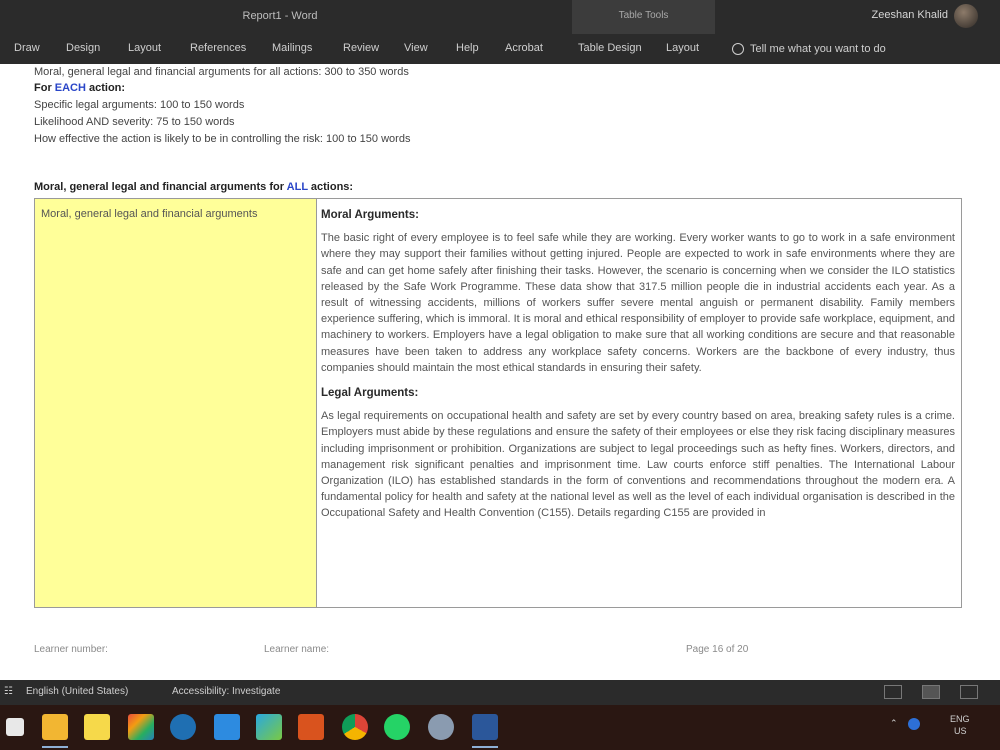  I want to click on each-action-heading: For EACH action:, so click(79, 88).